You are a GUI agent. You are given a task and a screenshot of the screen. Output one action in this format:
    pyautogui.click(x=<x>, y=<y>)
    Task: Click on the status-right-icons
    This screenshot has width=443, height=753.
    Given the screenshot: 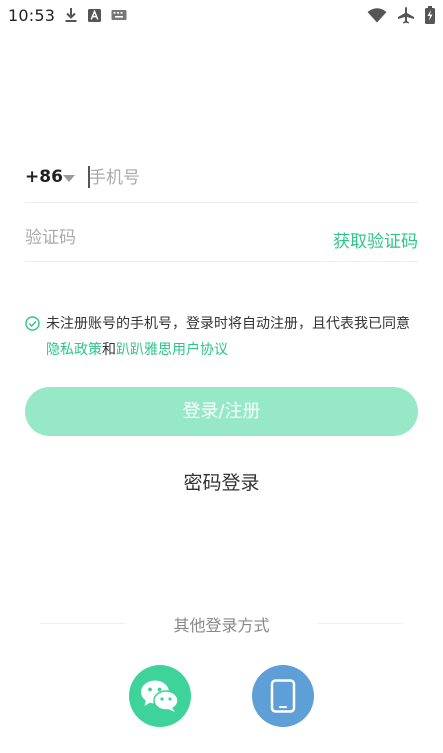 What is the action you would take?
    pyautogui.click(x=401, y=15)
    